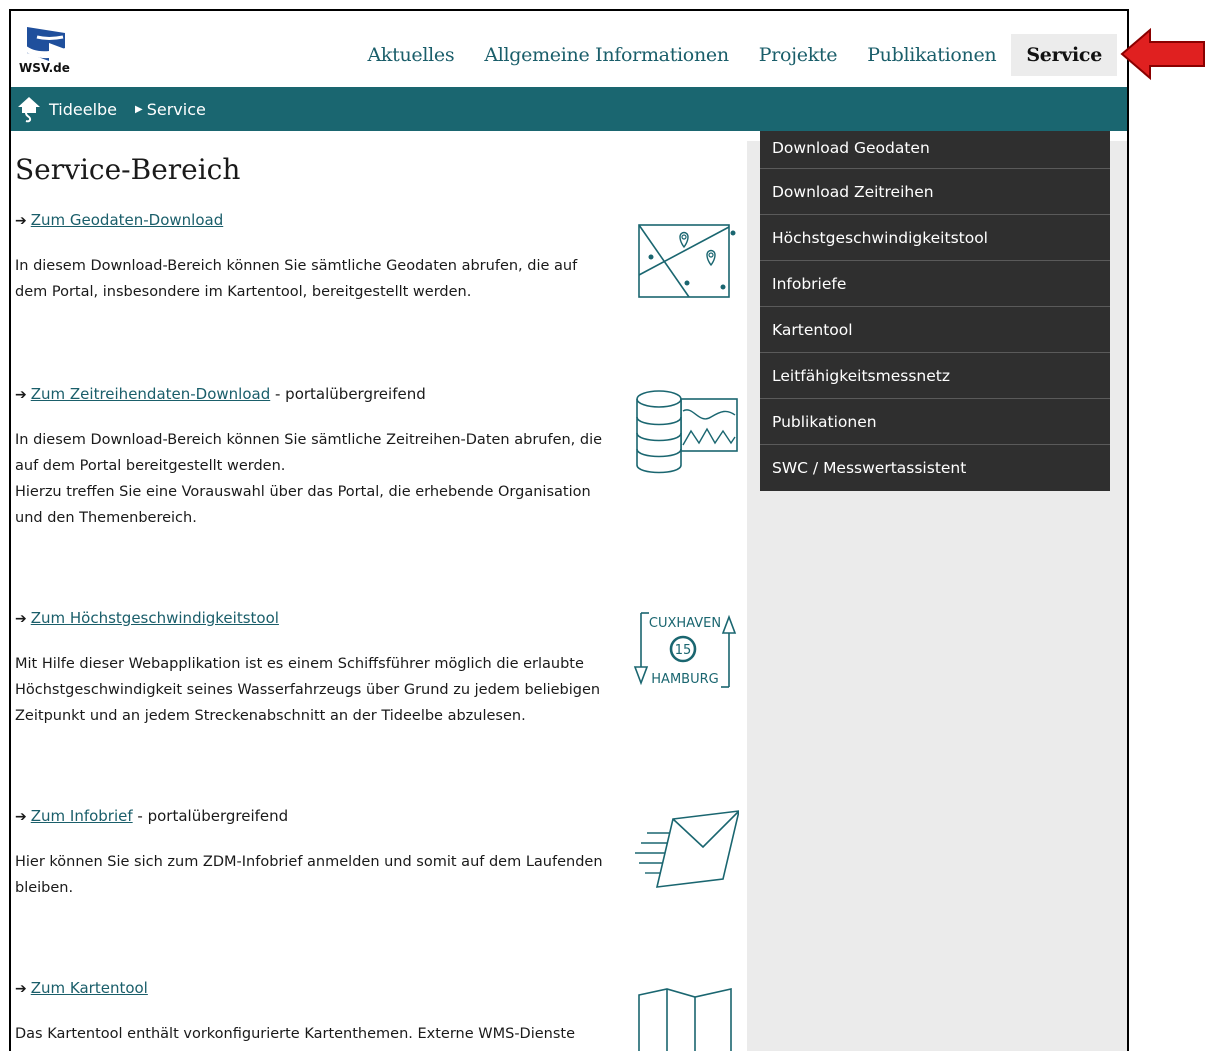 The width and height of the screenshot is (1206, 1051). I want to click on link-geodaten-download: Zum Geodaten-Download, so click(127, 220).